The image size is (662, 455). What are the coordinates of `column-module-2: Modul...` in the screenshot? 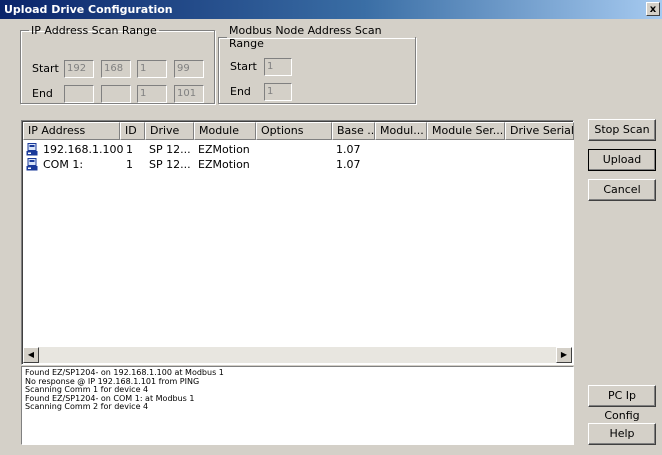 It's located at (401, 131).